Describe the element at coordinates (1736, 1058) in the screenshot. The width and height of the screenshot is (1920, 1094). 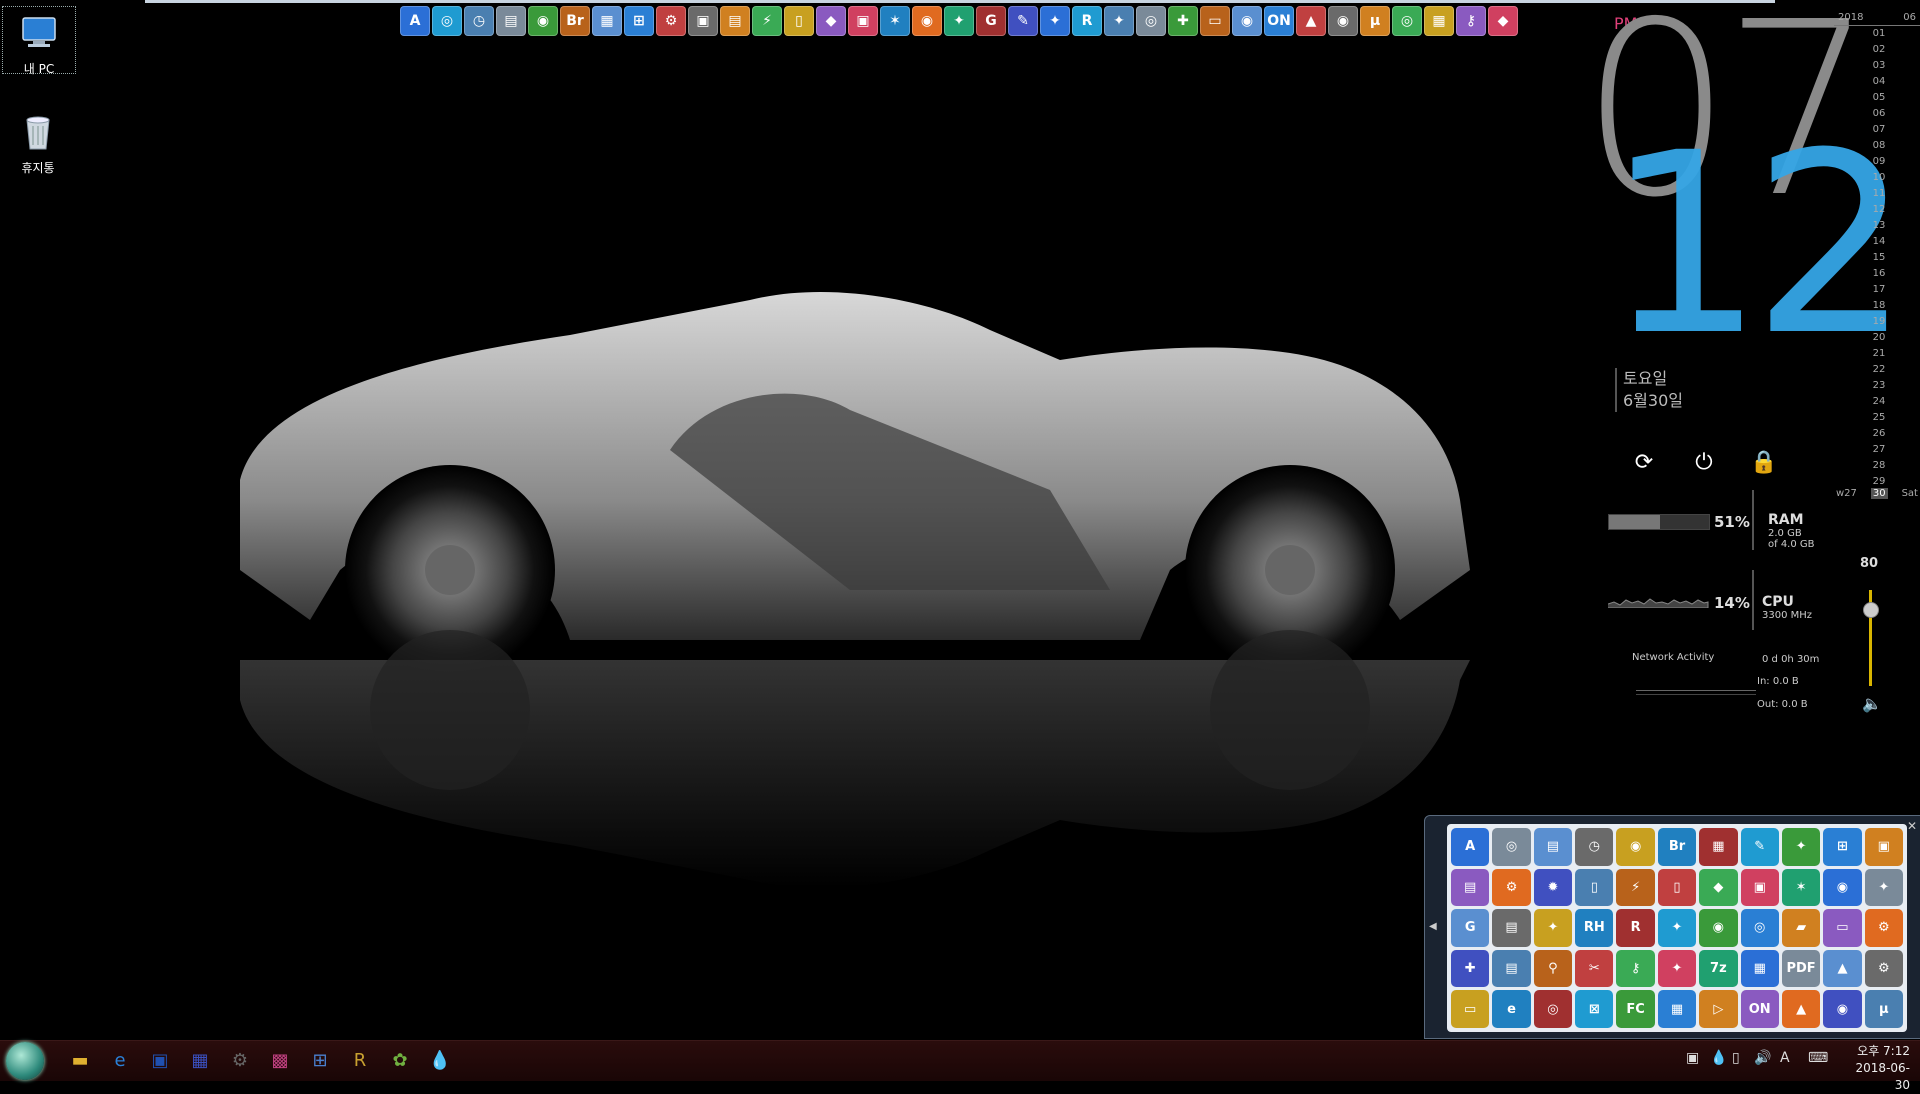
I see `usb-icon: ▯` at that location.